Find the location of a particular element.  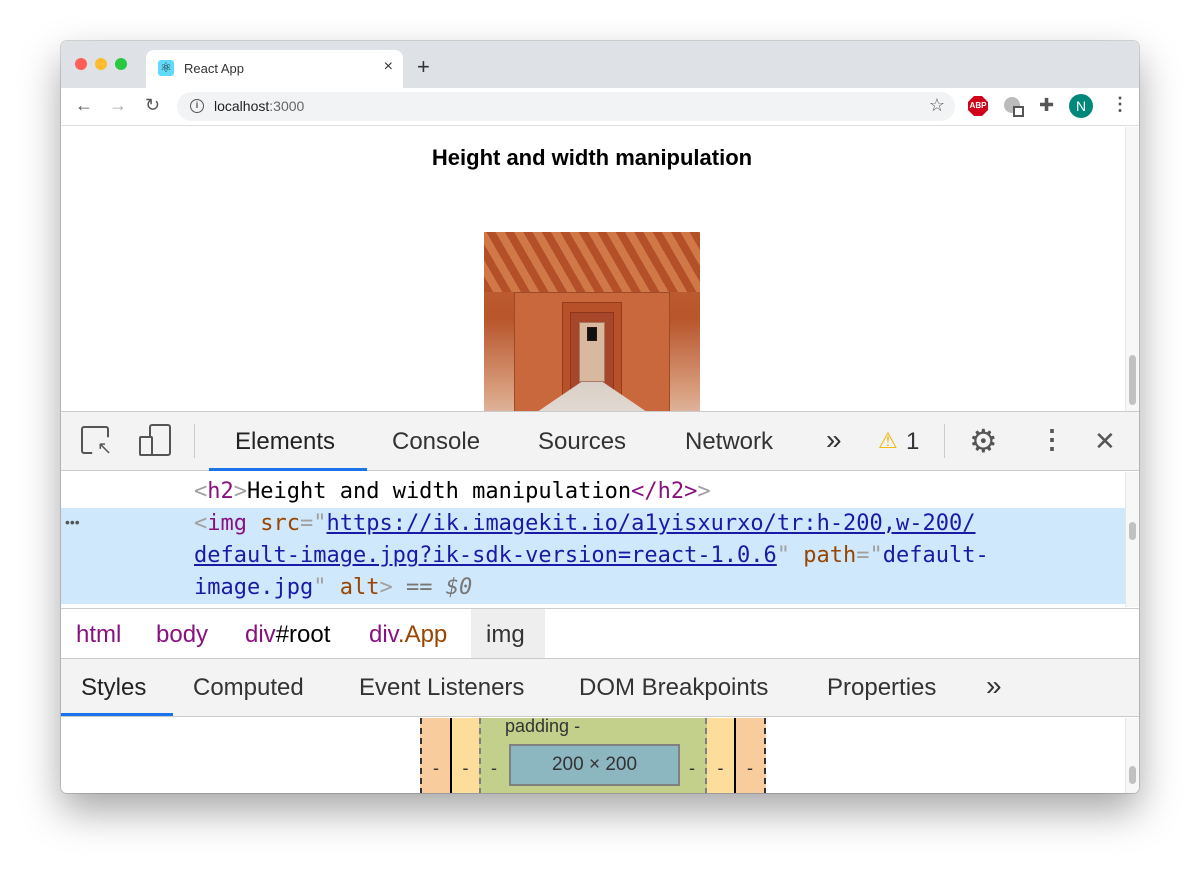

minimize-window-button is located at coordinates (101, 64).